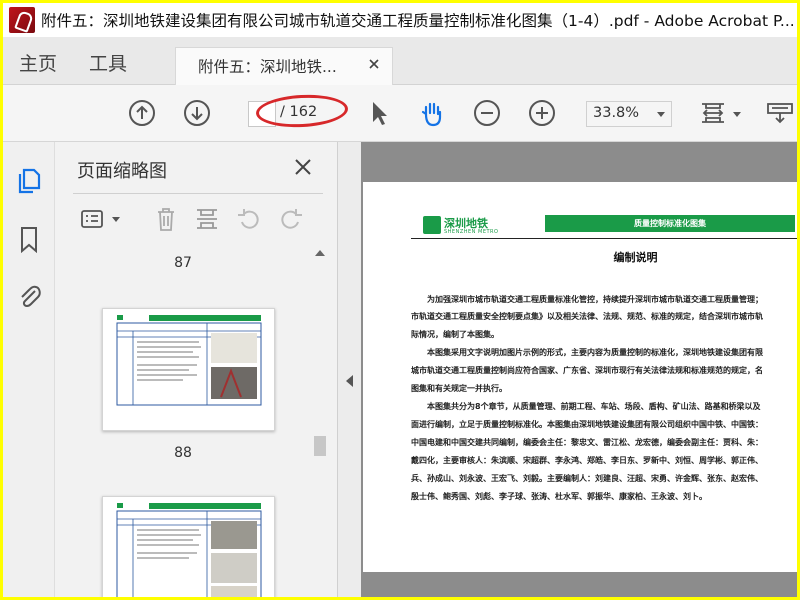 The width and height of the screenshot is (800, 600). I want to click on next-page-button, so click(197, 113).